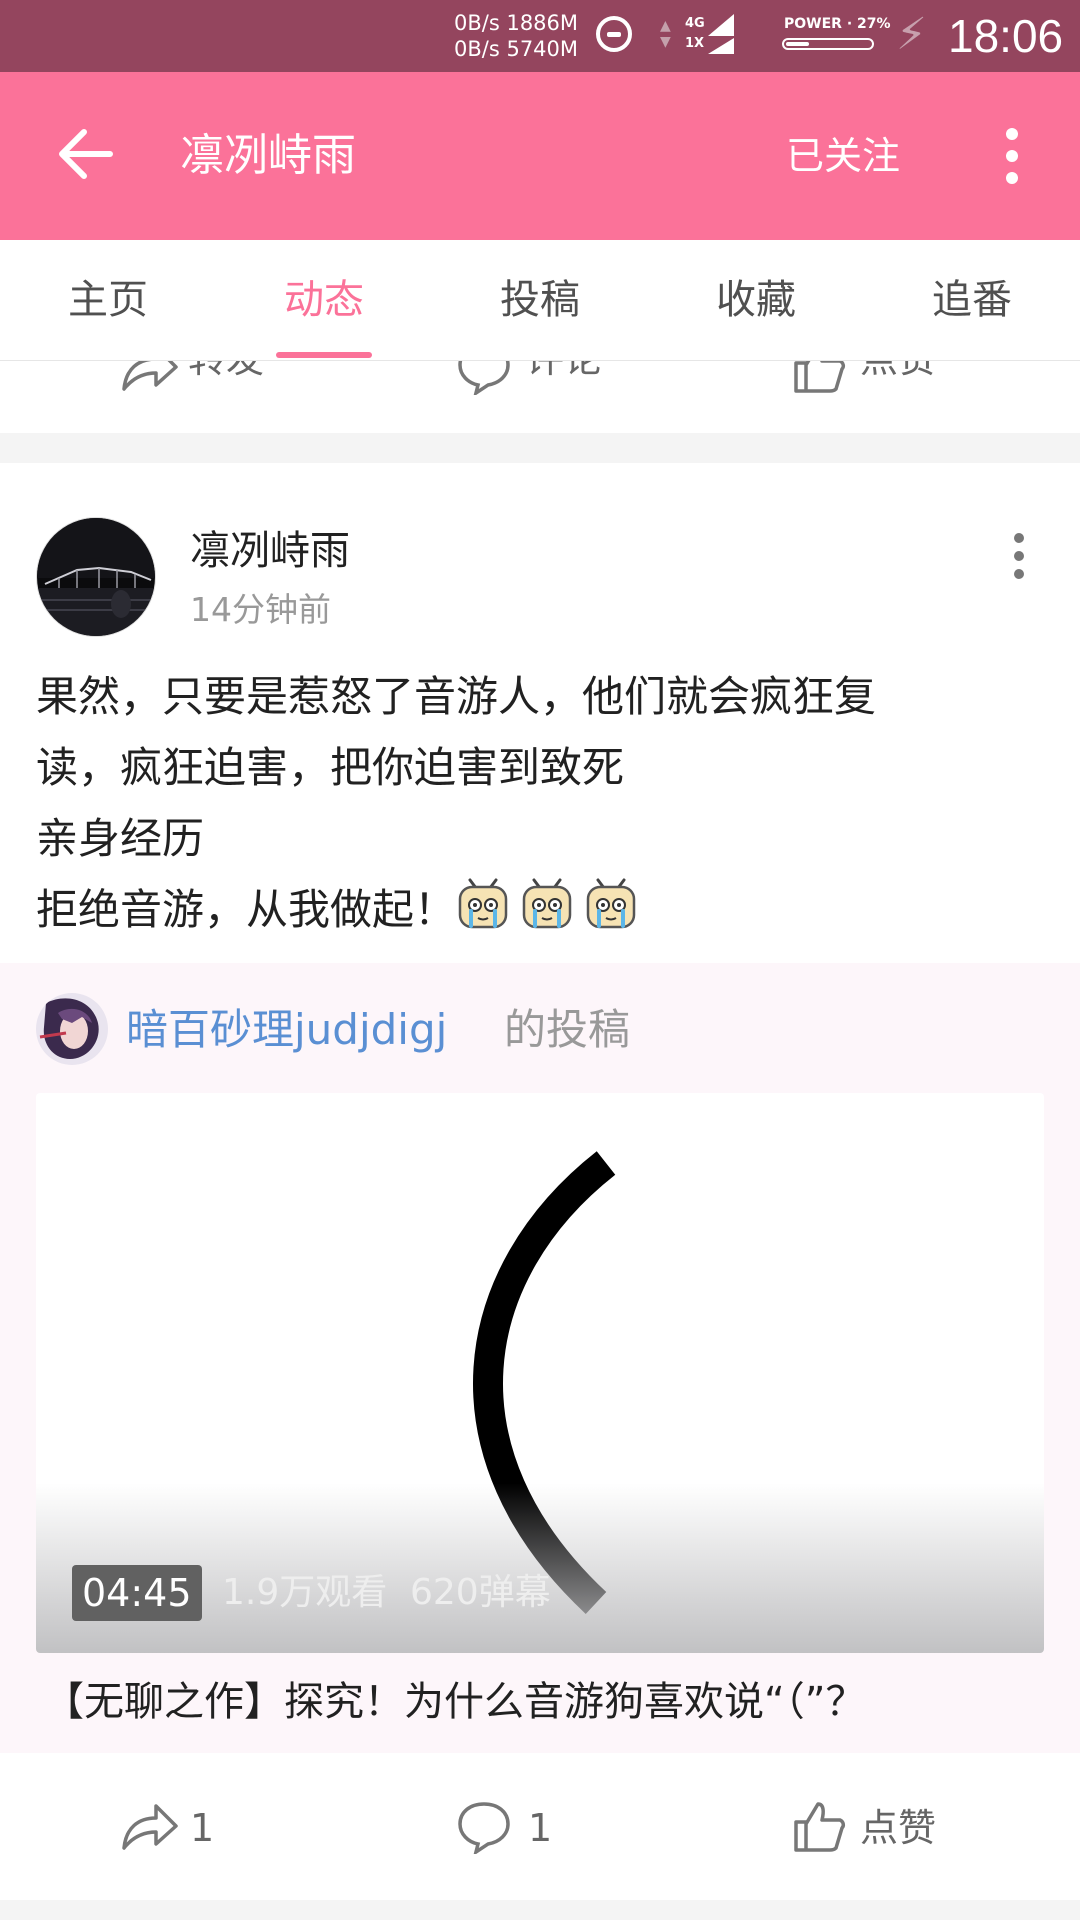 The image size is (1080, 1920). What do you see at coordinates (756, 300) in the screenshot?
I see `tab-favorites: 收藏` at bounding box center [756, 300].